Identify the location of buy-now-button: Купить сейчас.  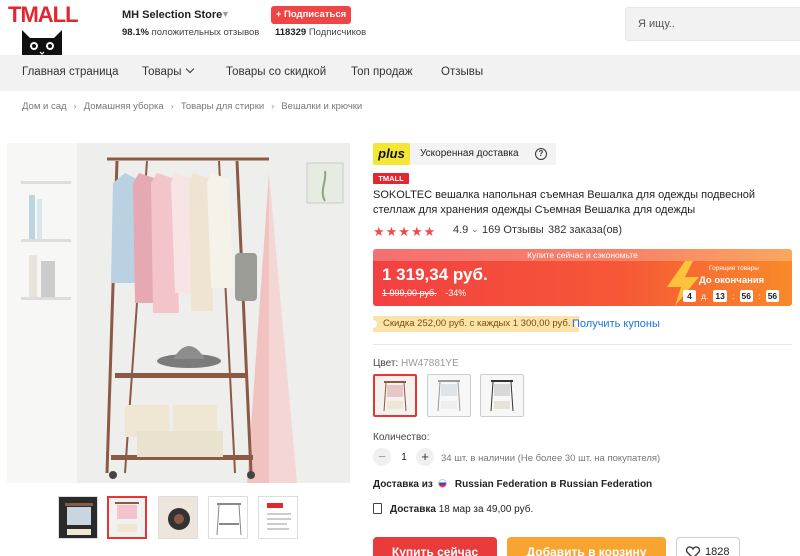
(435, 546).